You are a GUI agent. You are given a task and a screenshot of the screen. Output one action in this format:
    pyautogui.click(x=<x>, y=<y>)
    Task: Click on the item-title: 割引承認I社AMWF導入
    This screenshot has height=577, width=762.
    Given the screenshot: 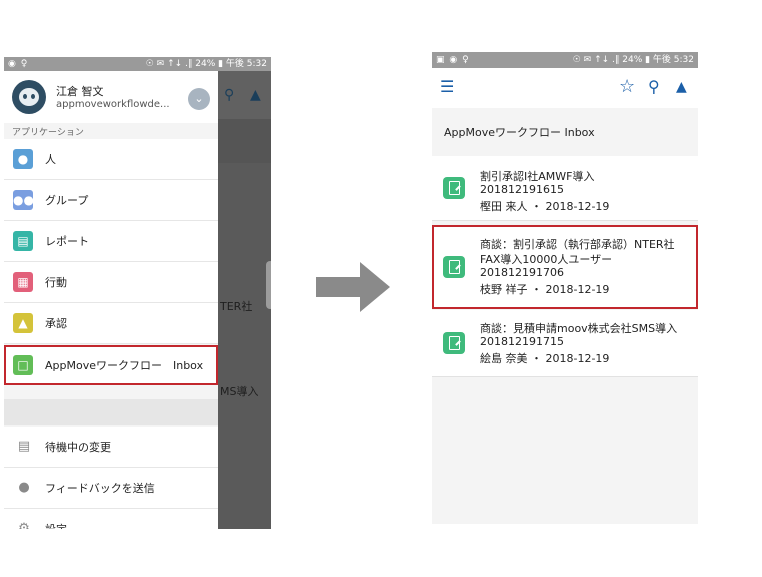 What is the action you would take?
    pyautogui.click(x=537, y=176)
    